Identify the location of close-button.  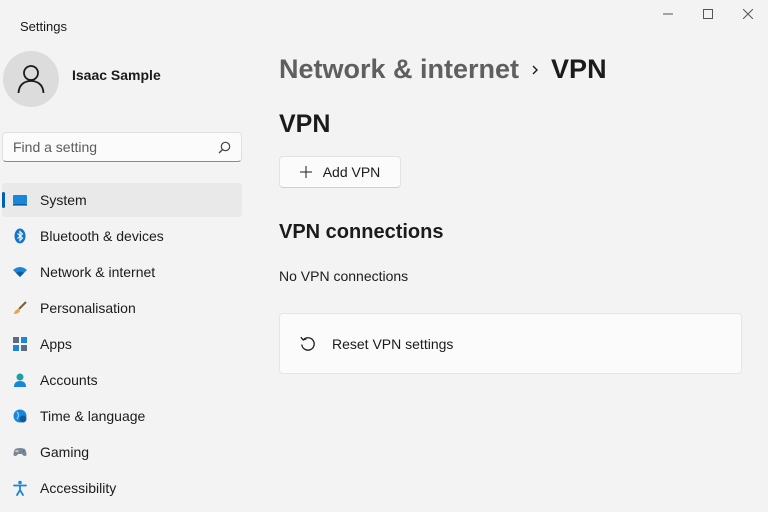
(748, 14).